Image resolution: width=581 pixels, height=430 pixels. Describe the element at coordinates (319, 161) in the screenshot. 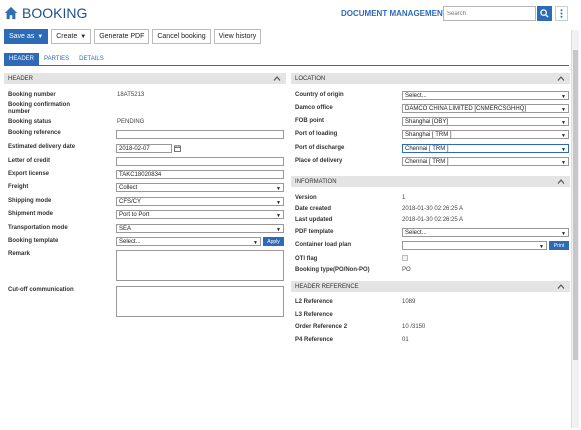

I see `place-of-delivery-label: Place of delivery` at that location.